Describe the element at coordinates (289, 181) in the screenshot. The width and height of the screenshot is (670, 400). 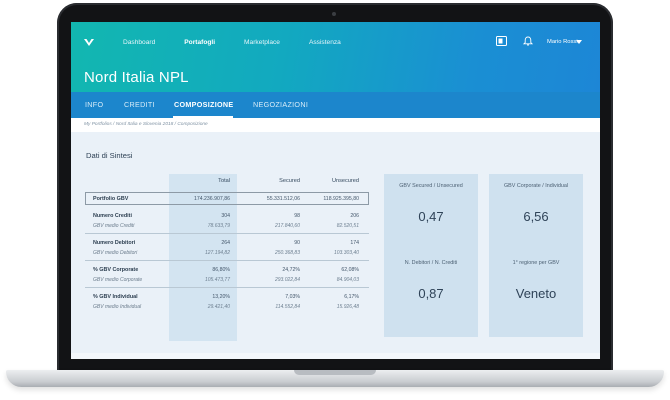
I see `column-header-secured: Secured` at that location.